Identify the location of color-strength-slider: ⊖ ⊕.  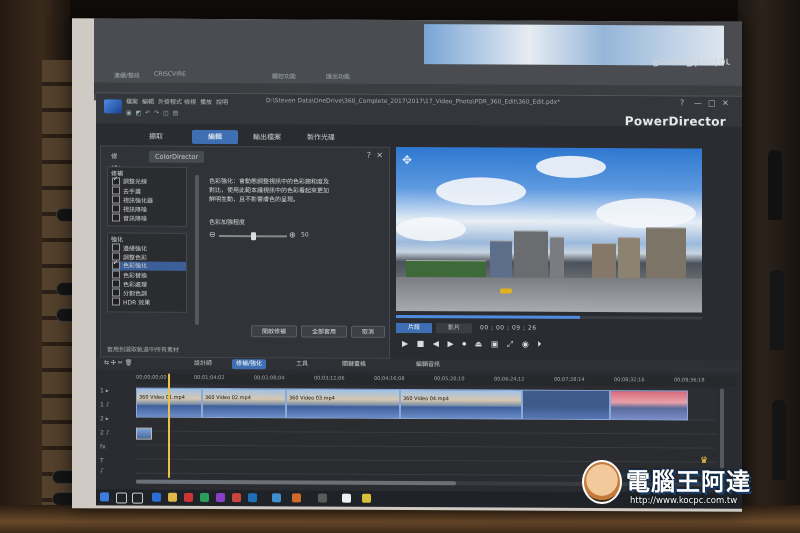
(254, 235).